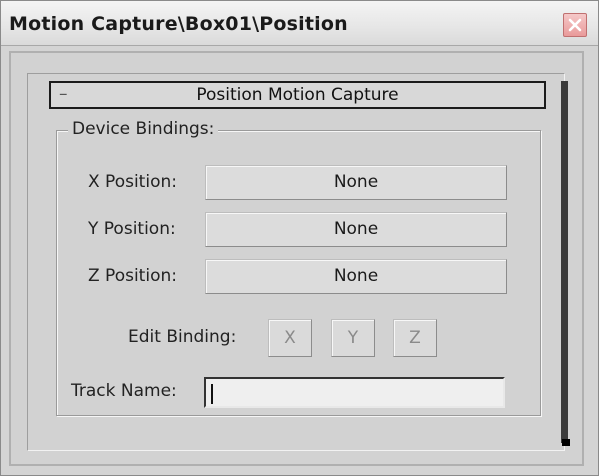 The image size is (599, 476). Describe the element at coordinates (356, 182) in the screenshot. I see `x-position-binding-button: None` at that location.